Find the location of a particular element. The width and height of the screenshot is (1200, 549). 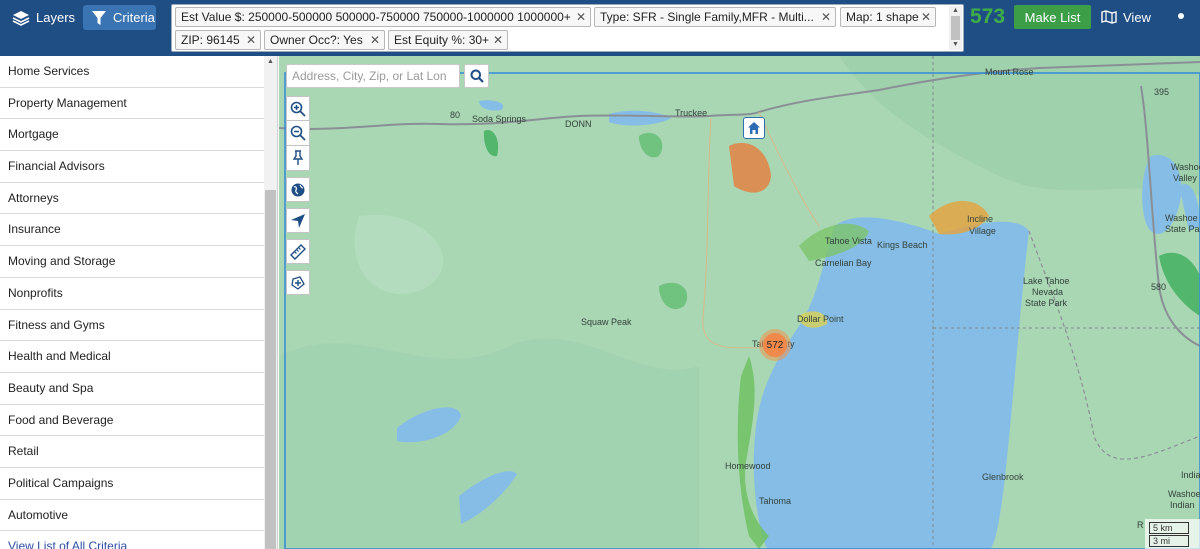

highway-395-label: 395 is located at coordinates (1162, 92).